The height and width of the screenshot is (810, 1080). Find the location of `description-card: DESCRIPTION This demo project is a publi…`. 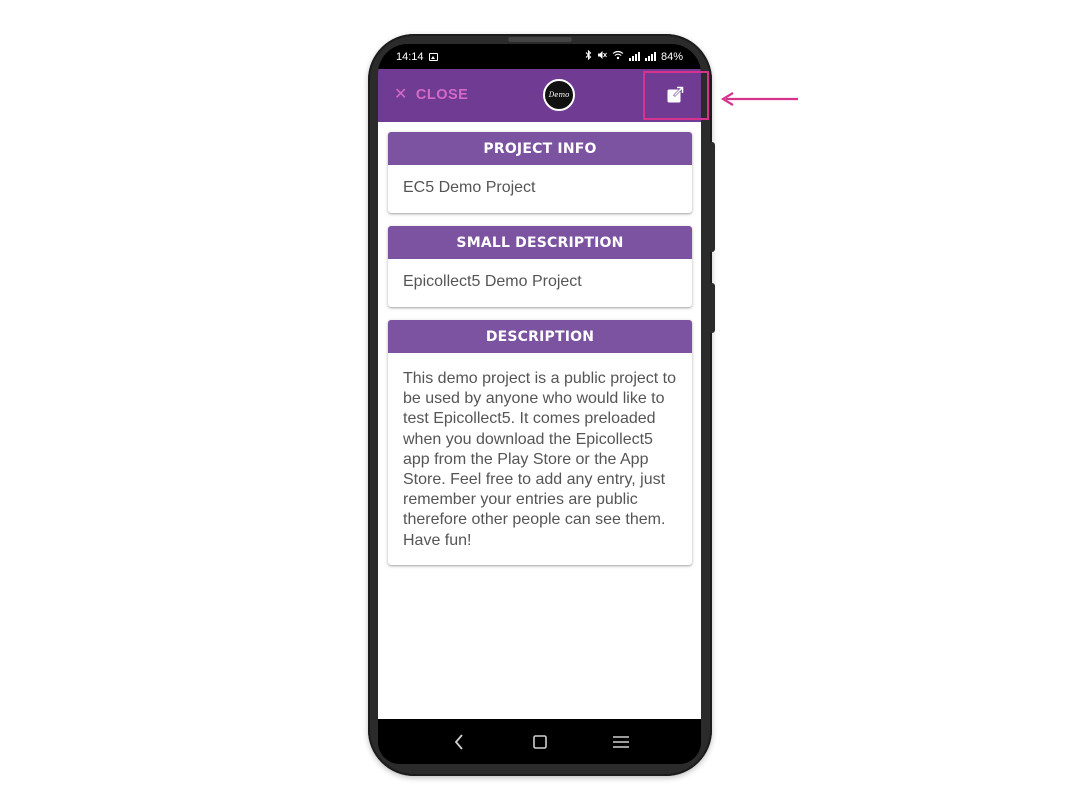

description-card: DESCRIPTION This demo project is a publi… is located at coordinates (540, 442).